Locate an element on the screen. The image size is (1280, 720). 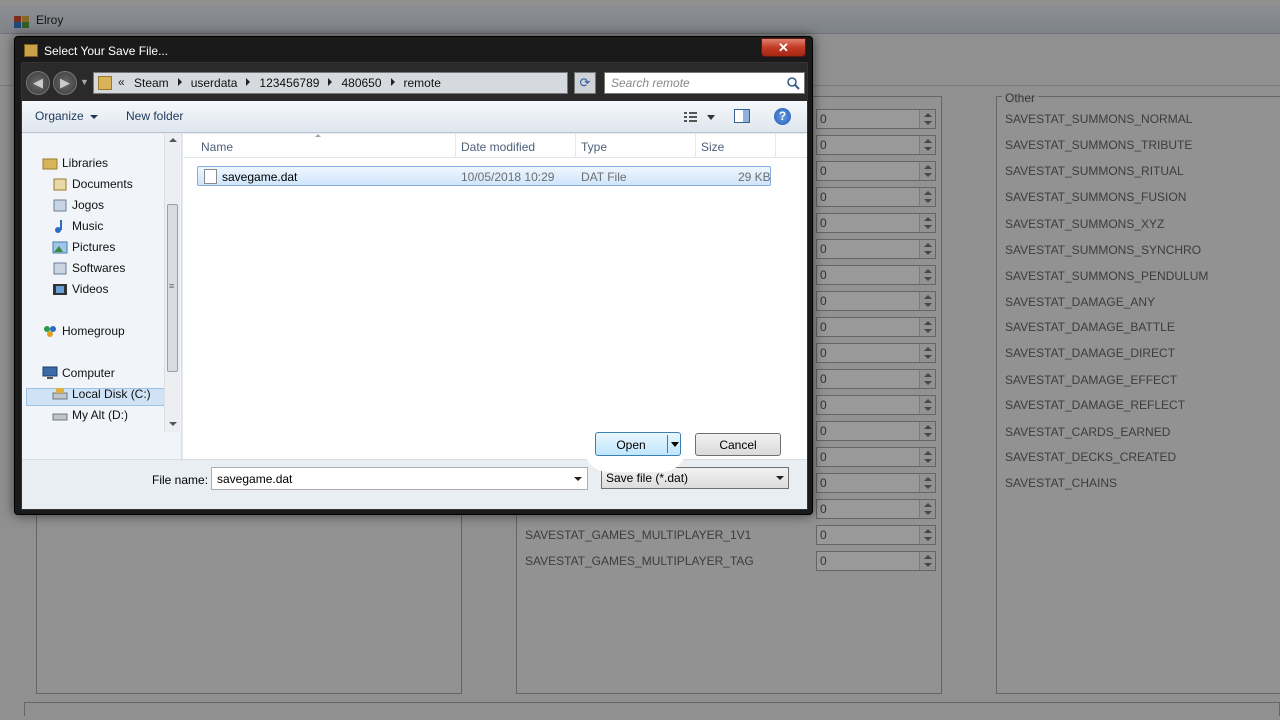
breadcrumb: Steam userdata 123456789 480650 remote is located at coordinates (287, 84).